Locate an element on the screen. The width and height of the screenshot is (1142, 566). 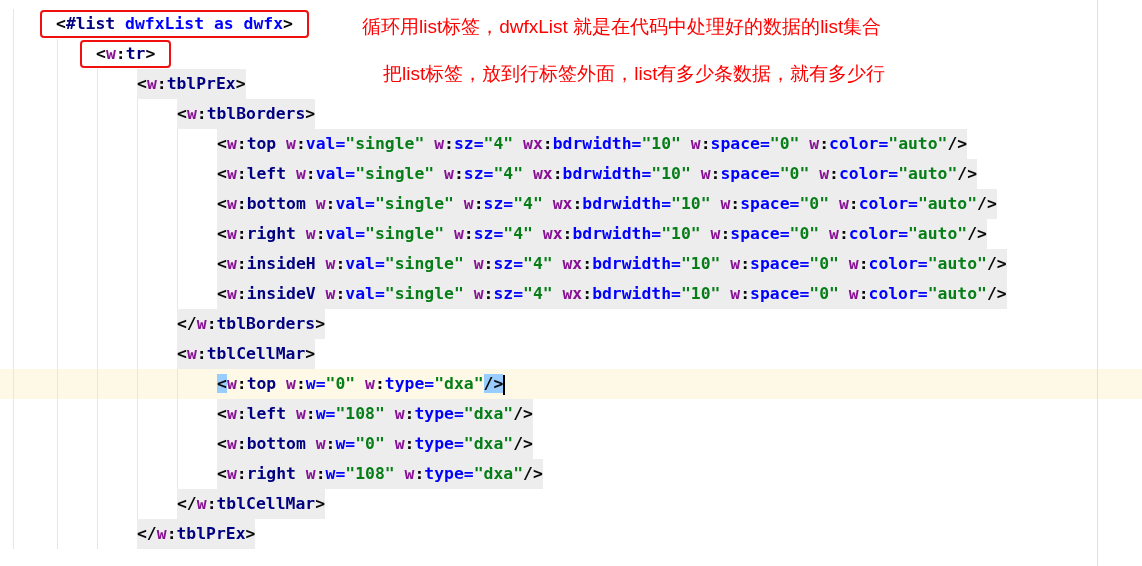
code-line: <#list dwfxList as dwfx> is located at coordinates (174, 24).